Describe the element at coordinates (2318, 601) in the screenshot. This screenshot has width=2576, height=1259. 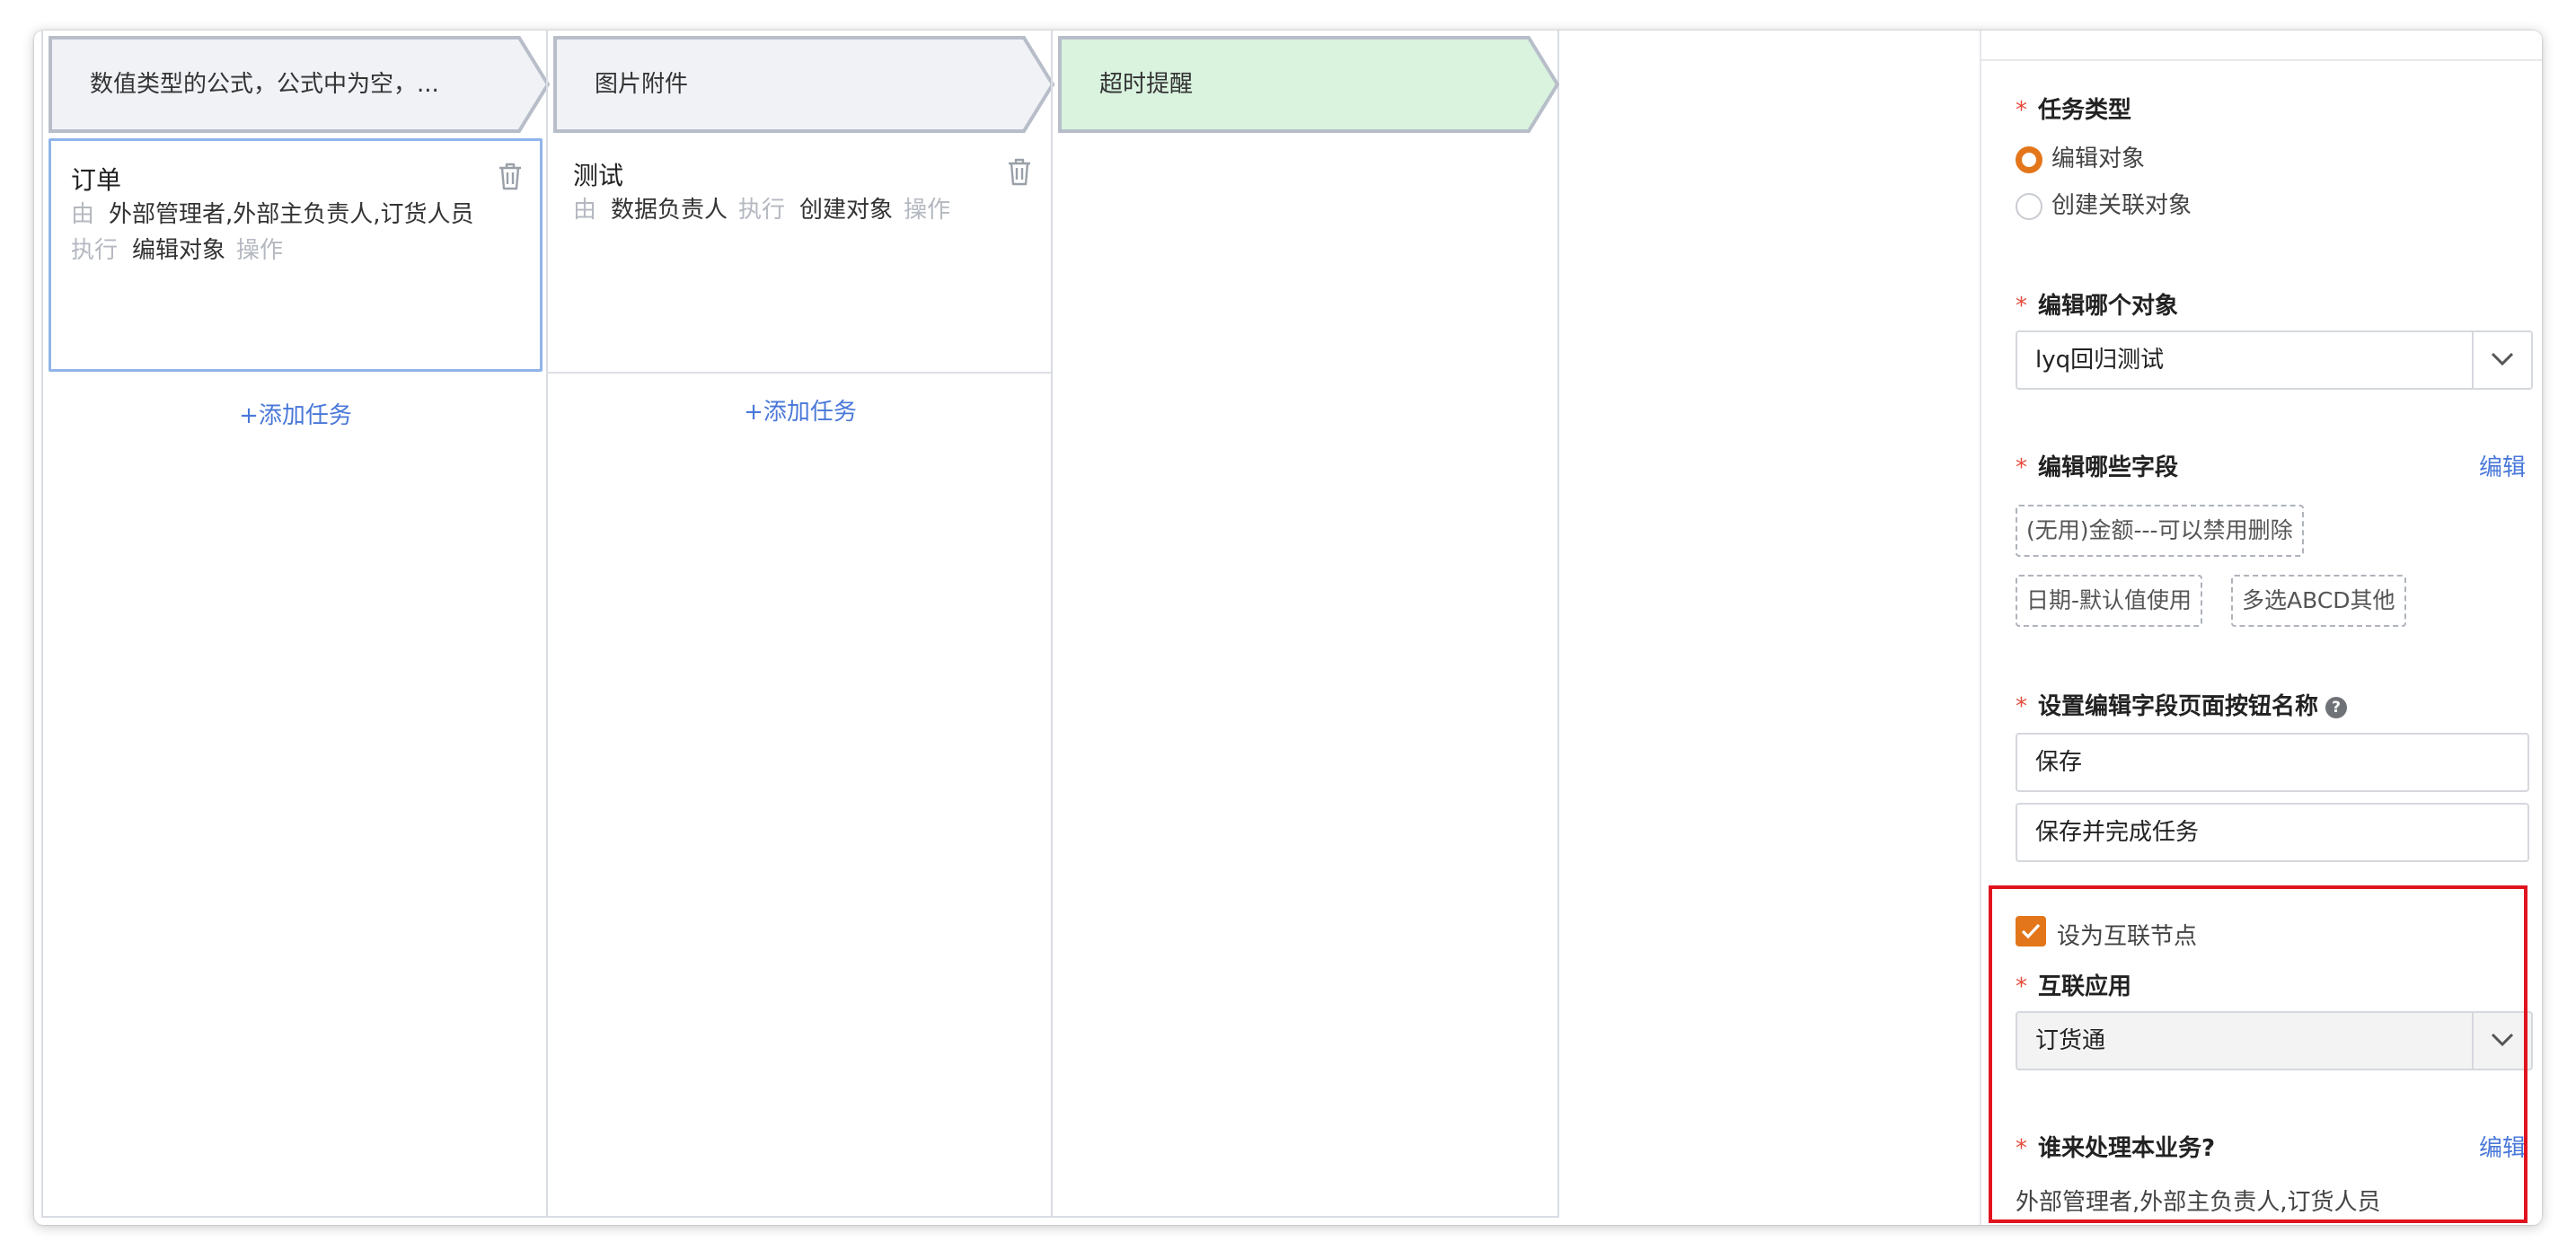
I see `field-tag: 多选ABCD其他` at that location.